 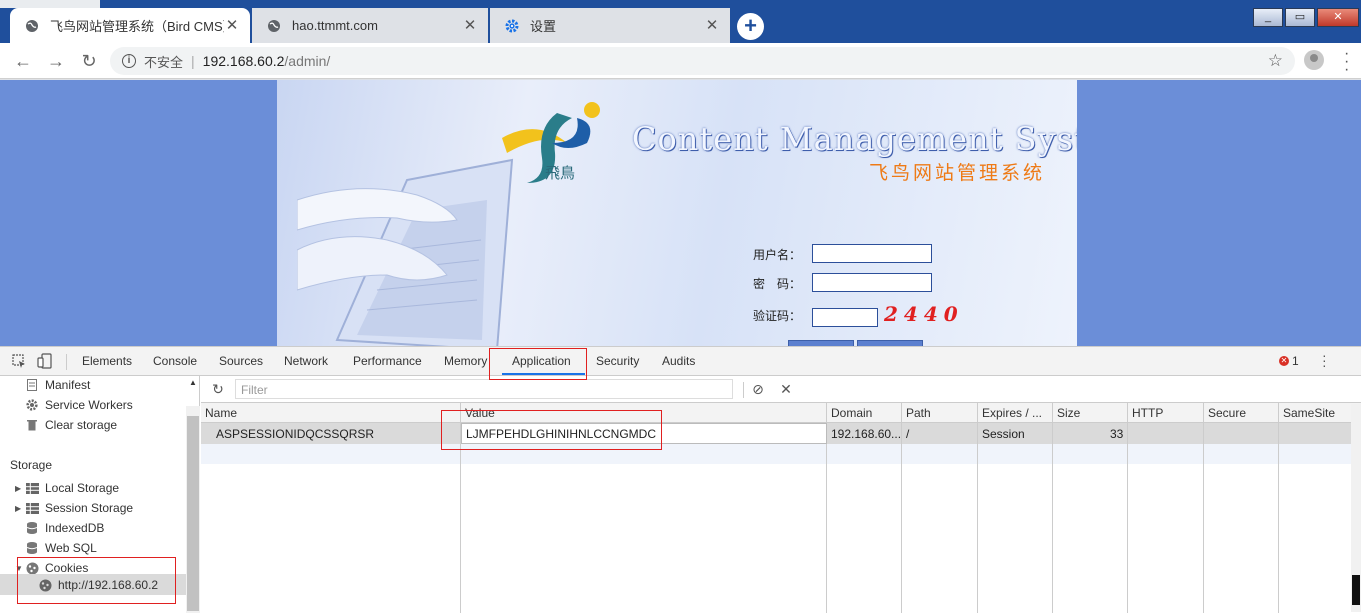 What do you see at coordinates (75, 528) in the screenshot?
I see `sidebar-item-label: IndexedDB` at bounding box center [75, 528].